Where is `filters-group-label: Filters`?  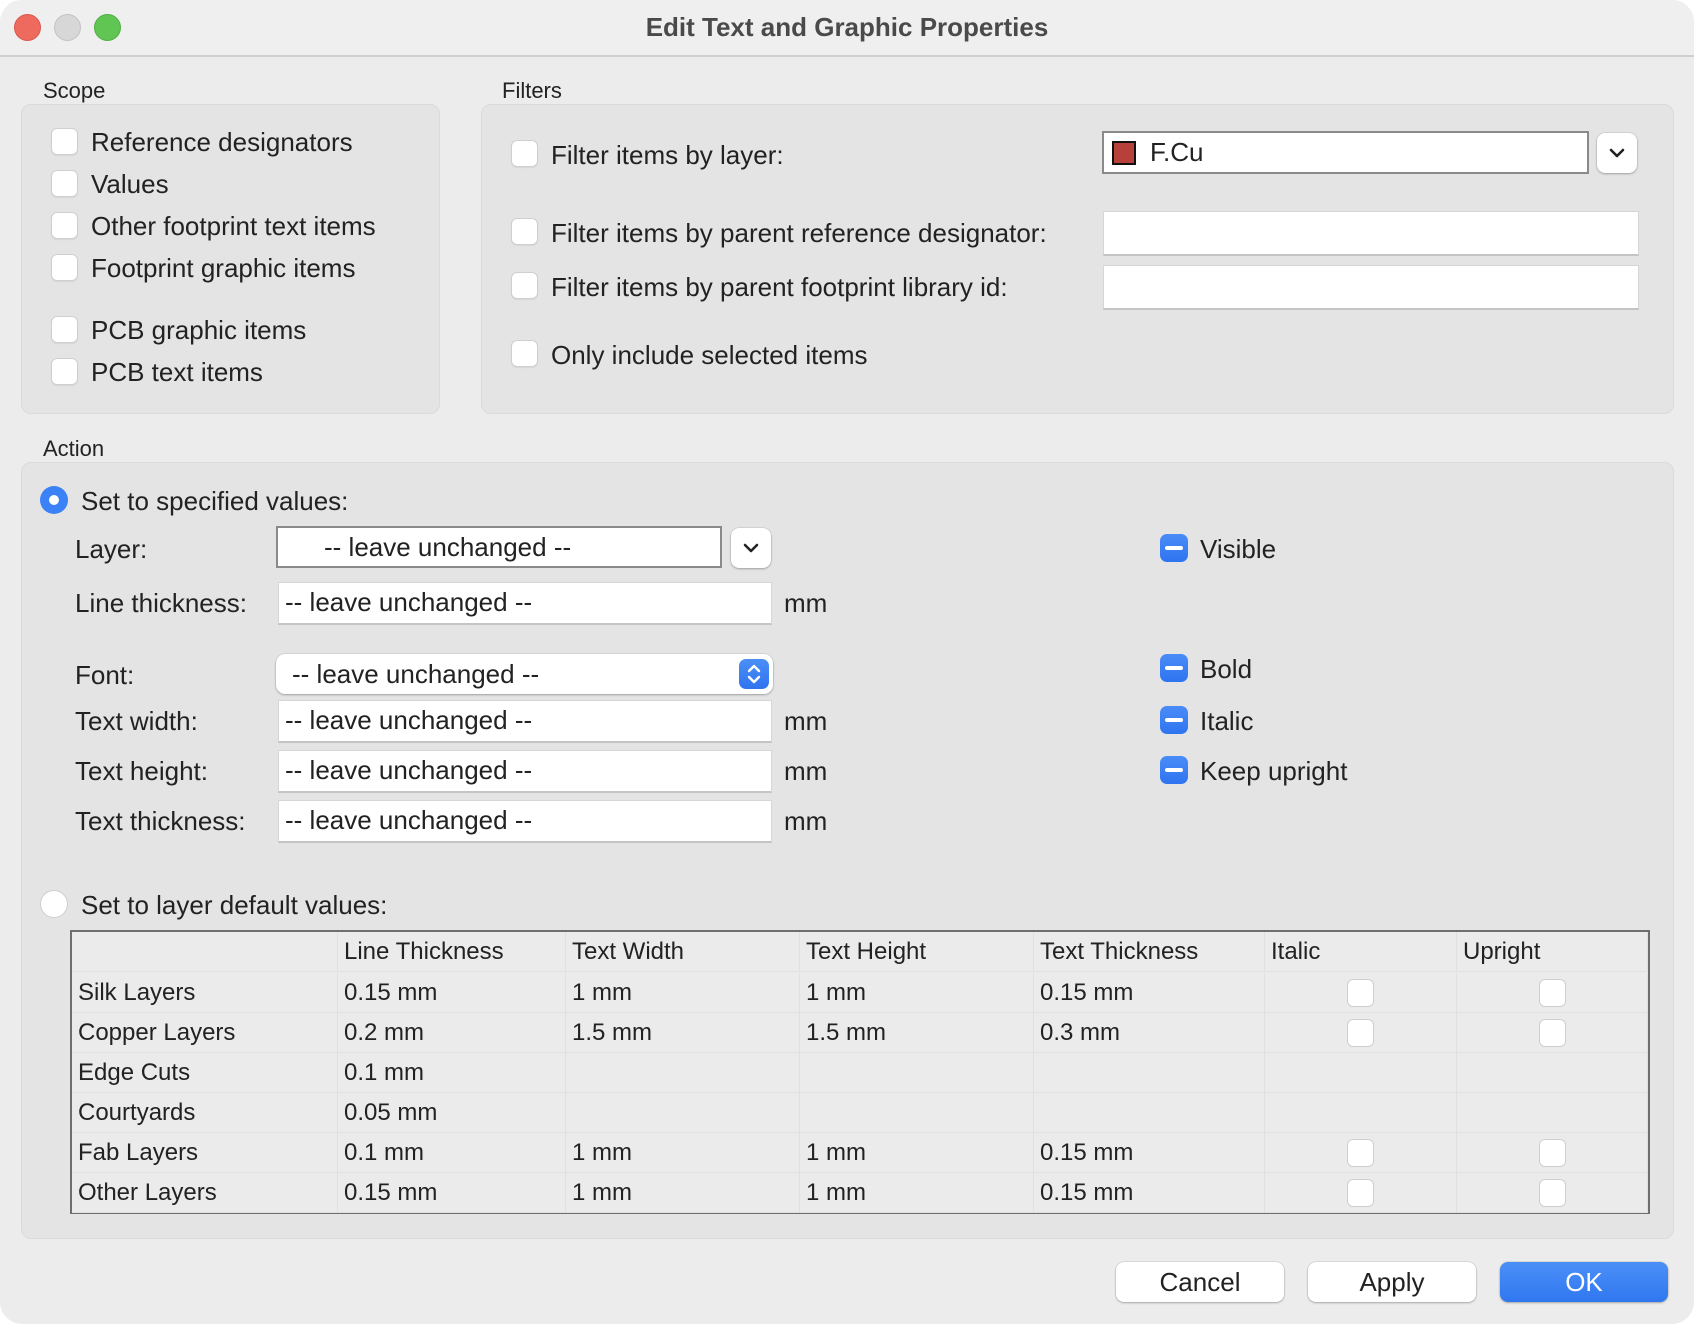 filters-group-label: Filters is located at coordinates (532, 90).